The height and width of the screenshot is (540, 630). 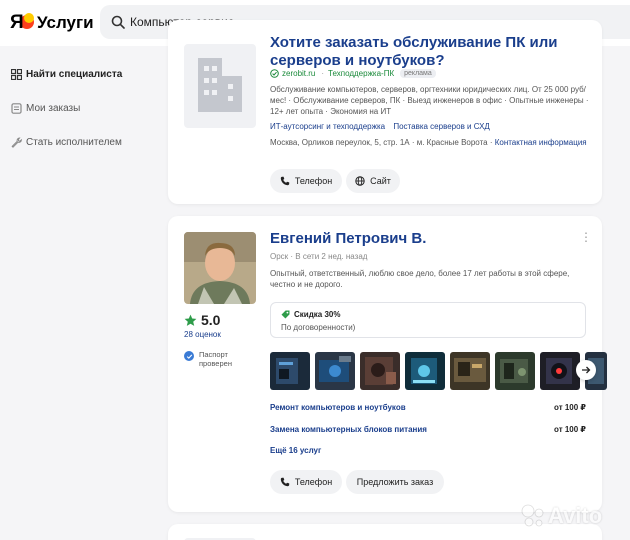 I want to click on ad-category-link: Техподдержка-ПК, so click(x=361, y=73).